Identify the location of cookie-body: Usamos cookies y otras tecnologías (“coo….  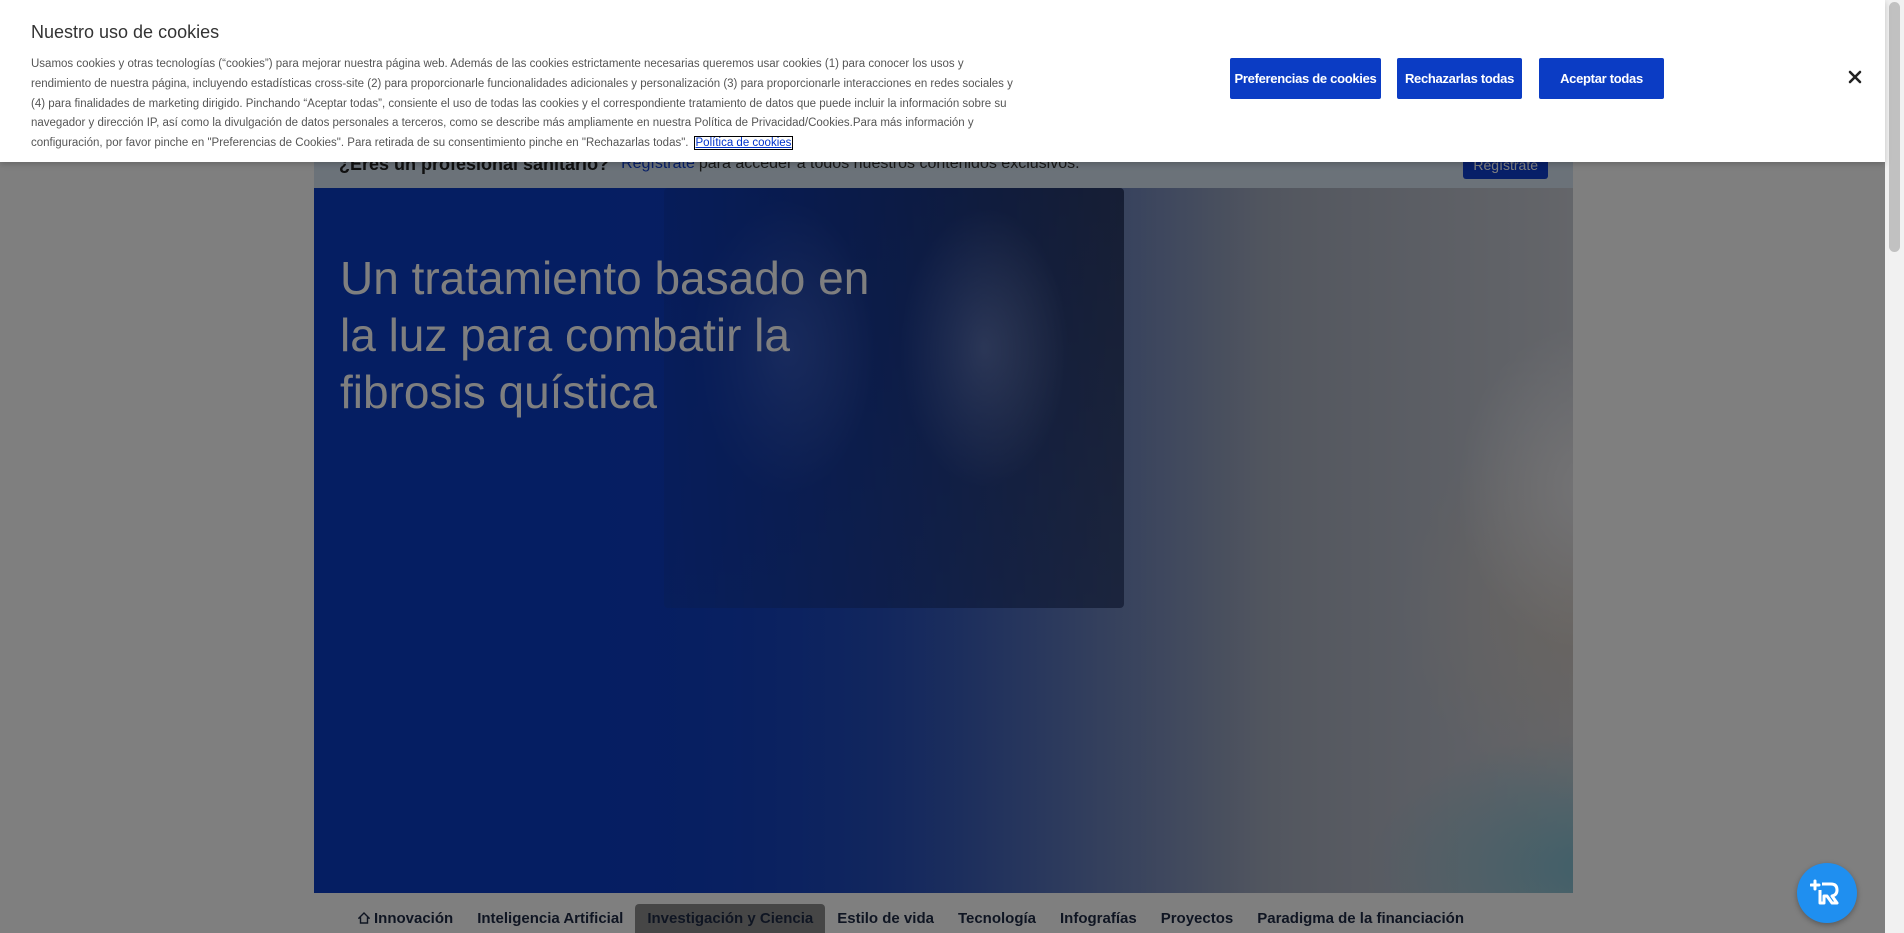
(522, 104).